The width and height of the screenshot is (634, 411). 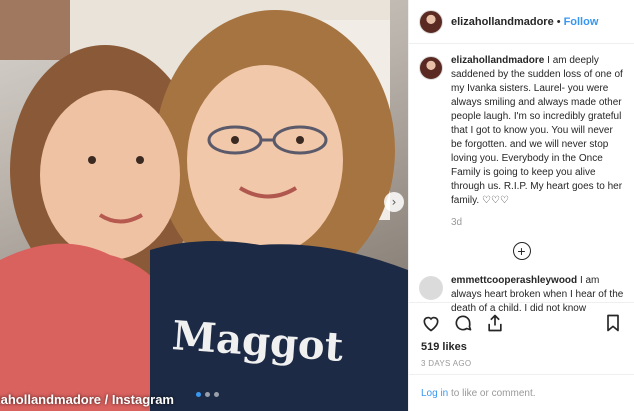 What do you see at coordinates (394, 202) in the screenshot?
I see `chevron-right-icon: ›` at bounding box center [394, 202].